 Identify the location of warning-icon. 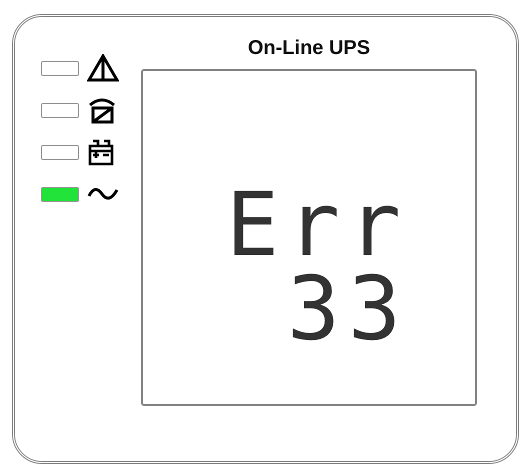
(103, 68).